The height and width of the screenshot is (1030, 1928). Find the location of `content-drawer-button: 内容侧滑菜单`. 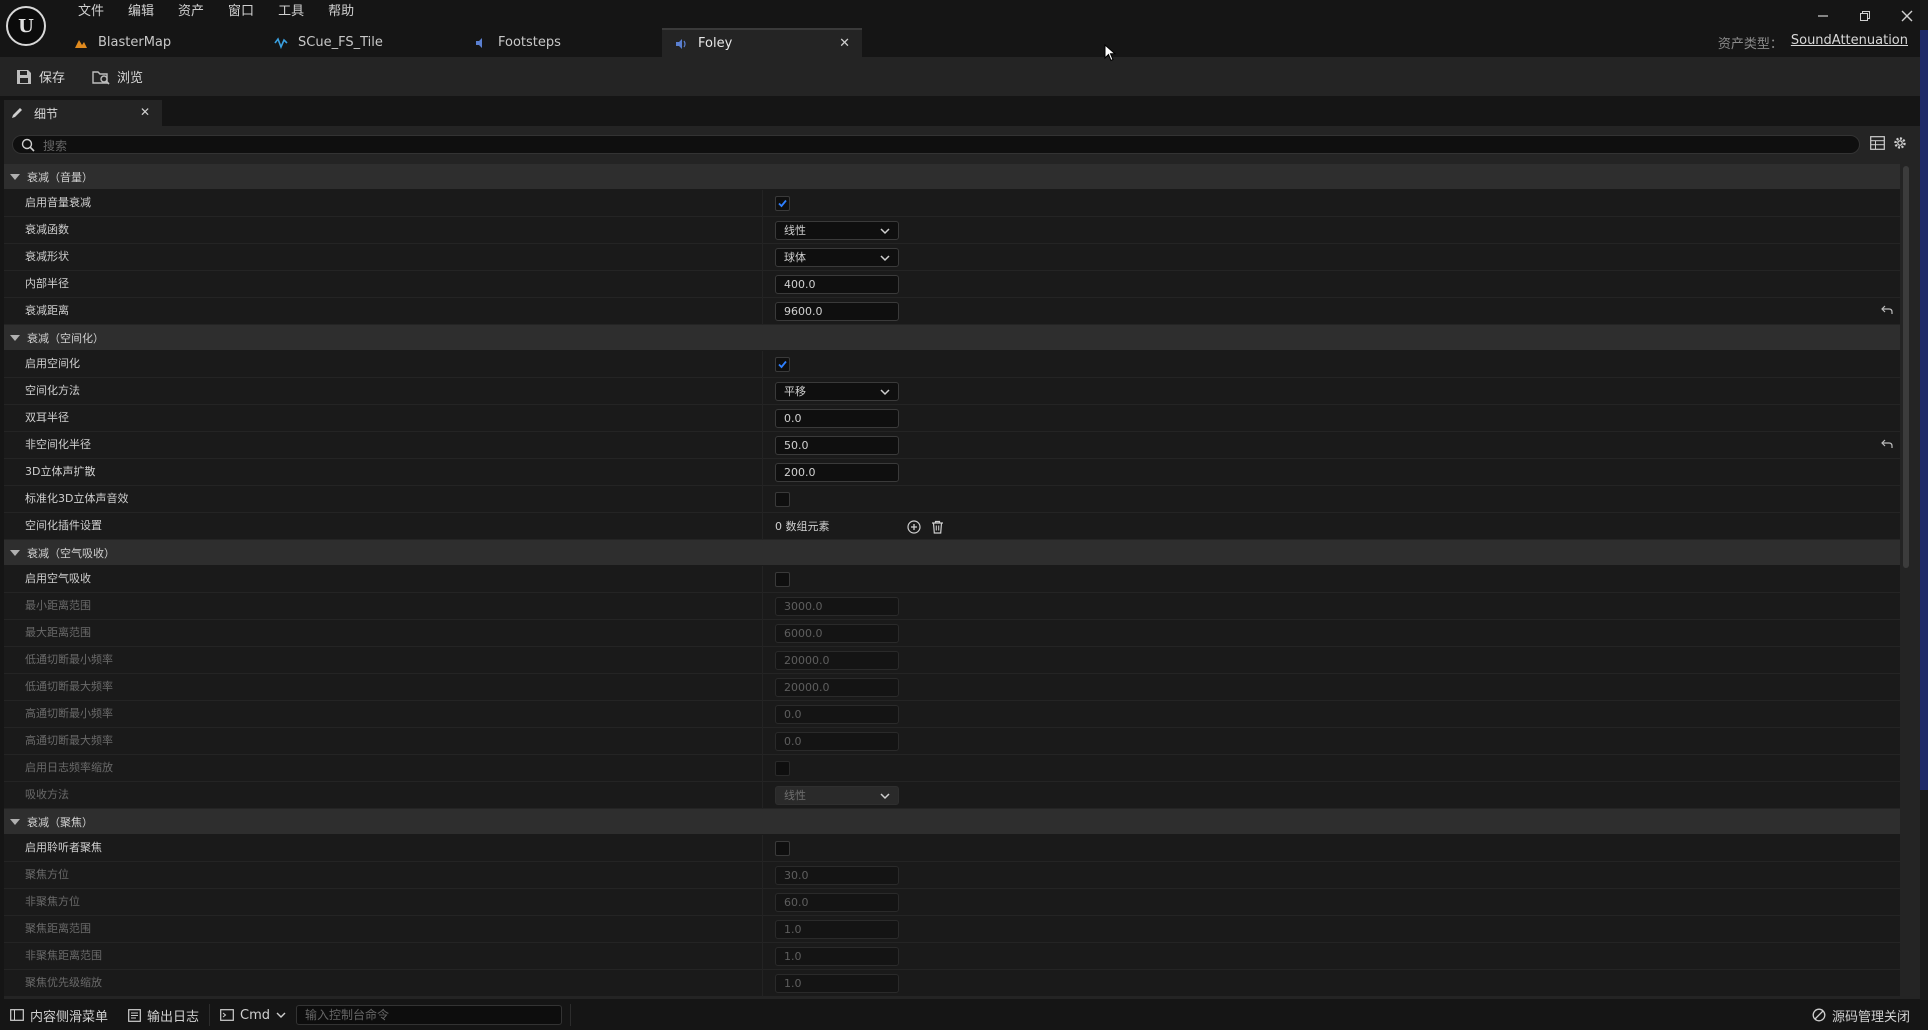

content-drawer-button: 内容侧滑菜单 is located at coordinates (59, 1015).